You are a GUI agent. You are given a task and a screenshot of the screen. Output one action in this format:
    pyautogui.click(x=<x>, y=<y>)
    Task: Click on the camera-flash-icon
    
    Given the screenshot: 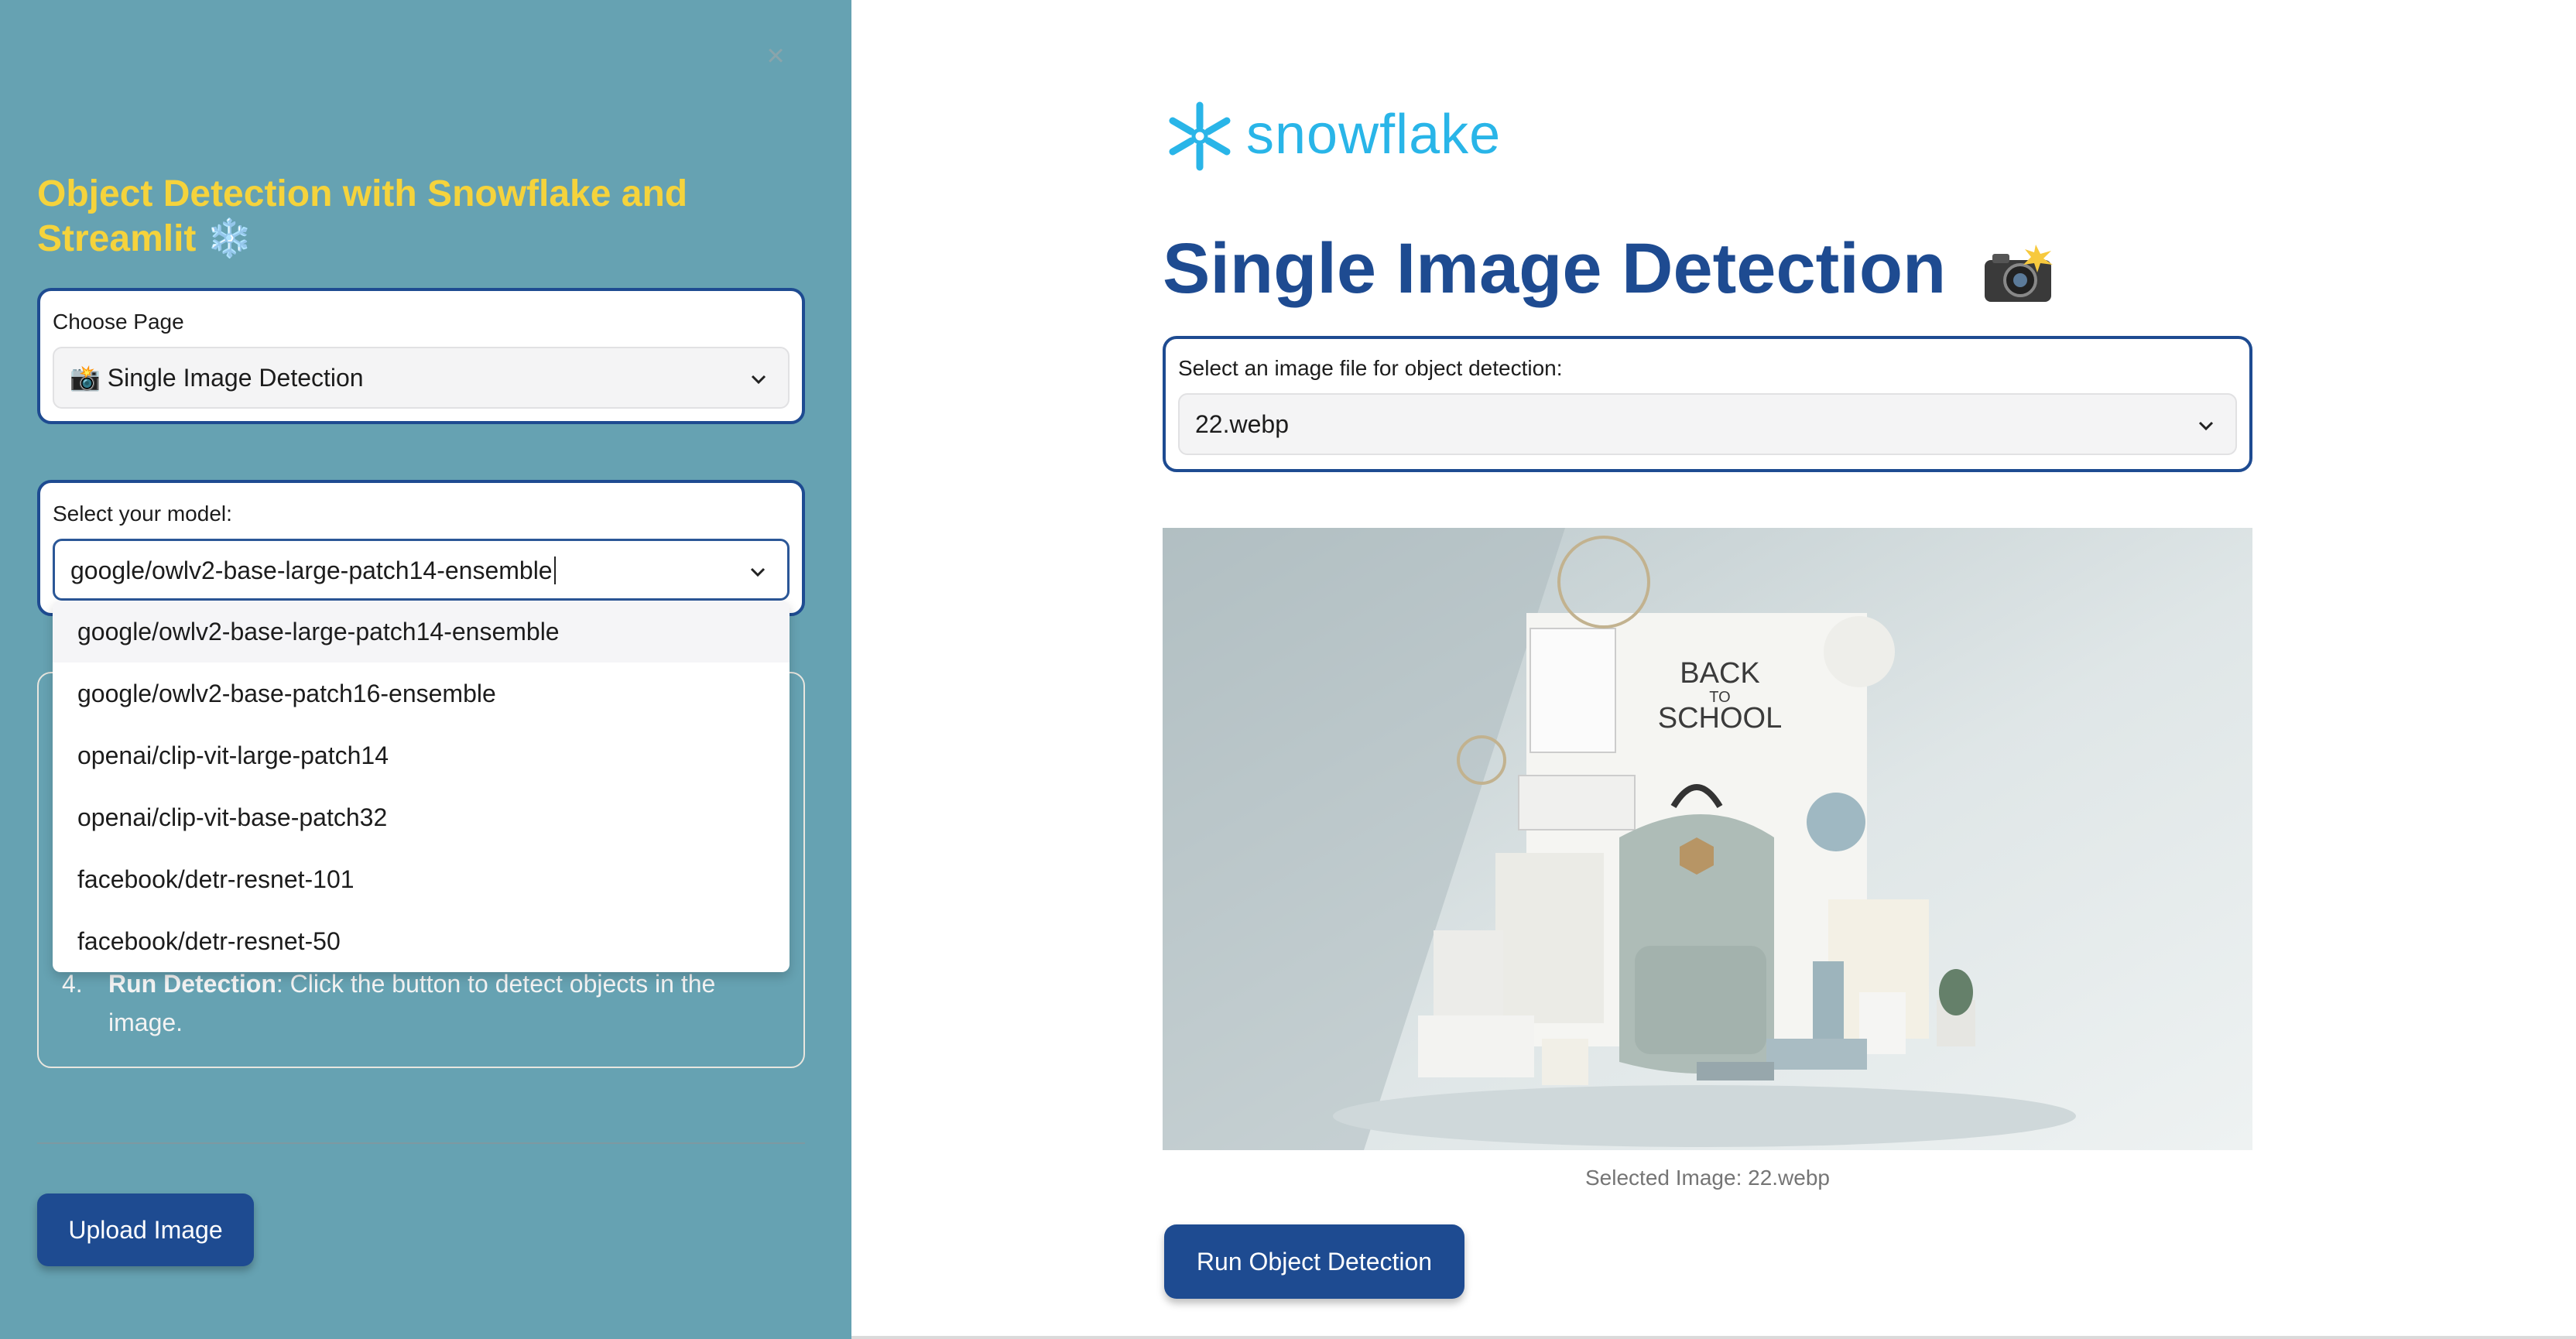 What is the action you would take?
    pyautogui.click(x=2018, y=273)
    